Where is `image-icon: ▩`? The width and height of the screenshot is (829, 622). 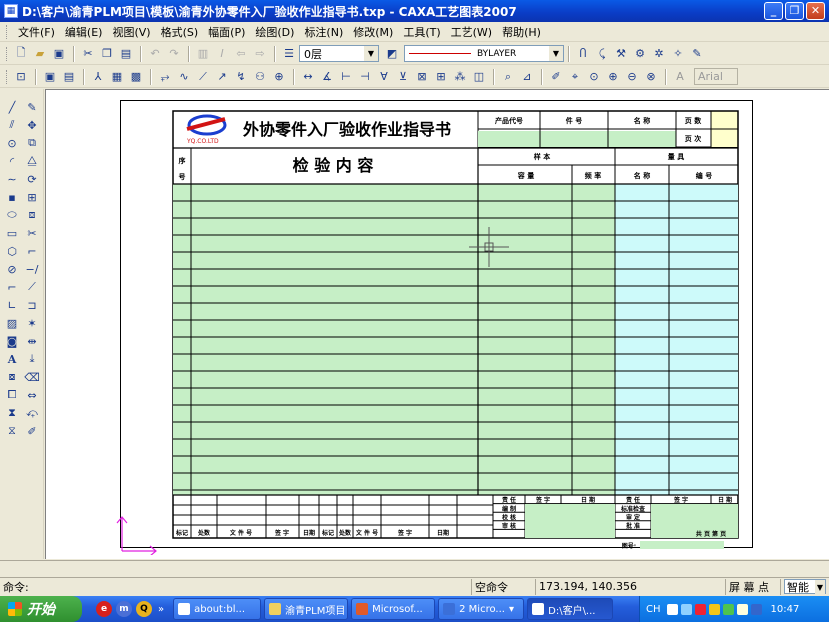
image-icon: ▩ is located at coordinates (136, 77).